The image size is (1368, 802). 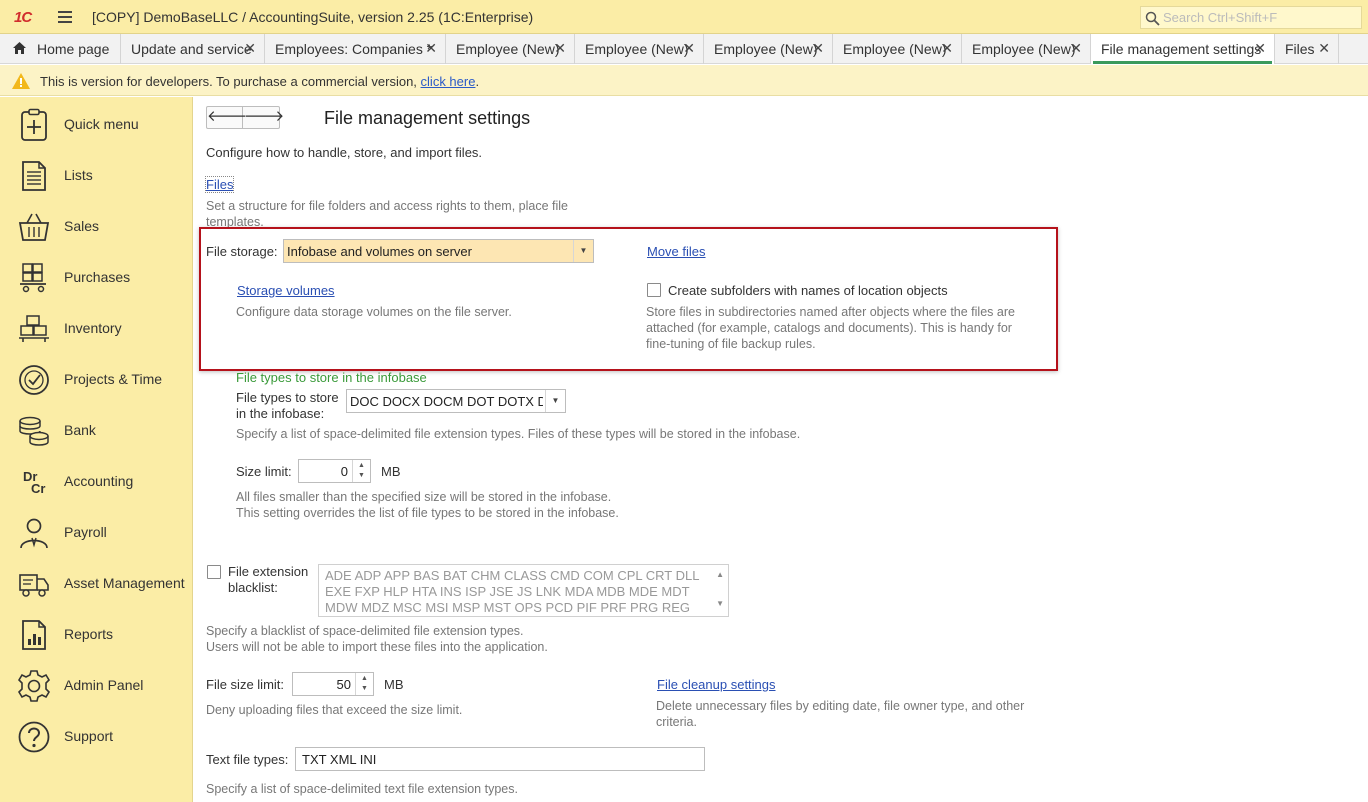 I want to click on sidebar-item-payroll: Payroll, so click(x=96, y=531).